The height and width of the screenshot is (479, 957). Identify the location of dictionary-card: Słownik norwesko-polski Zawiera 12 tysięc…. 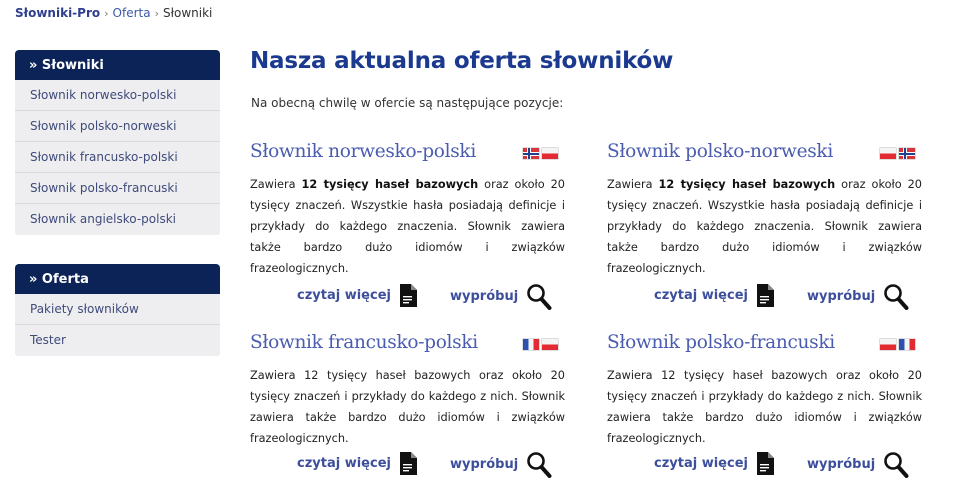
(407, 225).